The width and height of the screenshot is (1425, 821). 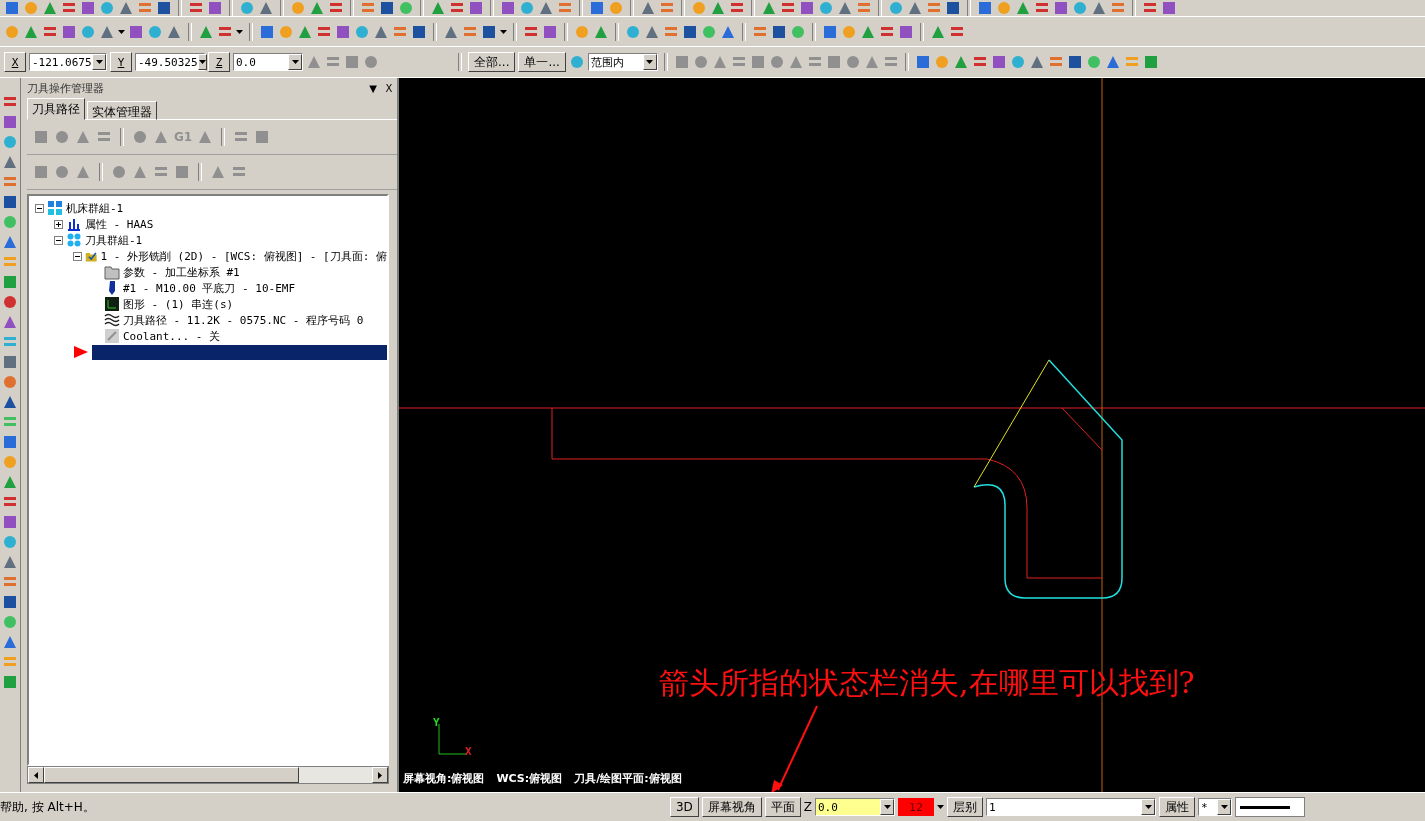 I want to click on horizontal-scrollbar, so click(x=208, y=775).